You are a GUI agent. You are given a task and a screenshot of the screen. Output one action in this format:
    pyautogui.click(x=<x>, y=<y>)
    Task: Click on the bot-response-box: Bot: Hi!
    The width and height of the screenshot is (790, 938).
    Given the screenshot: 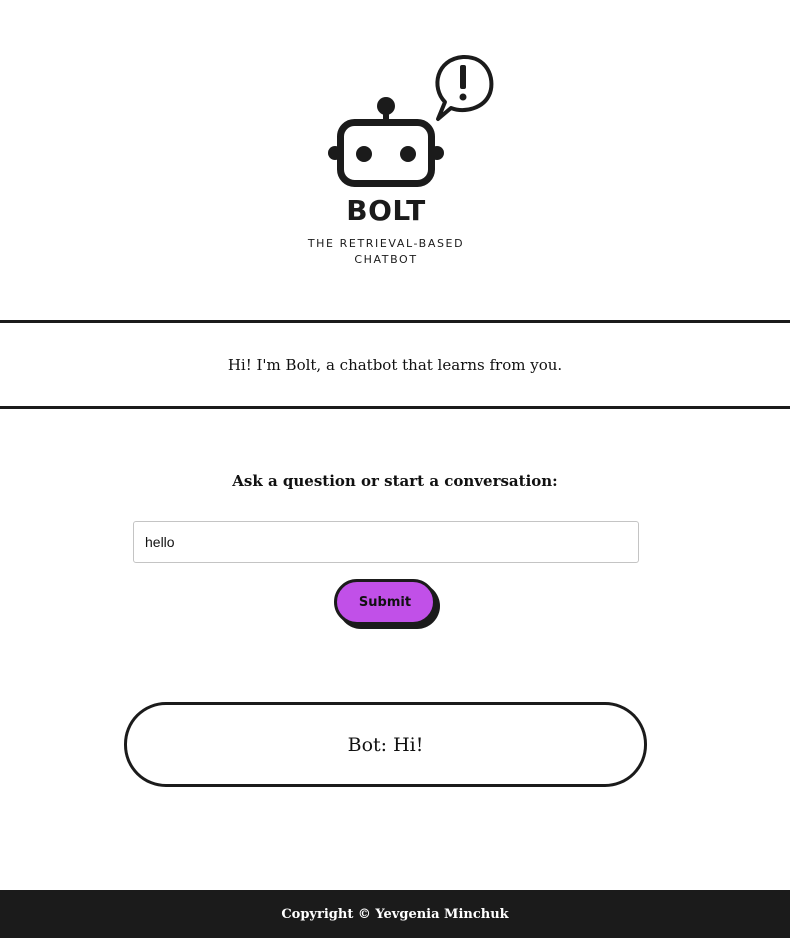 What is the action you would take?
    pyautogui.click(x=385, y=744)
    